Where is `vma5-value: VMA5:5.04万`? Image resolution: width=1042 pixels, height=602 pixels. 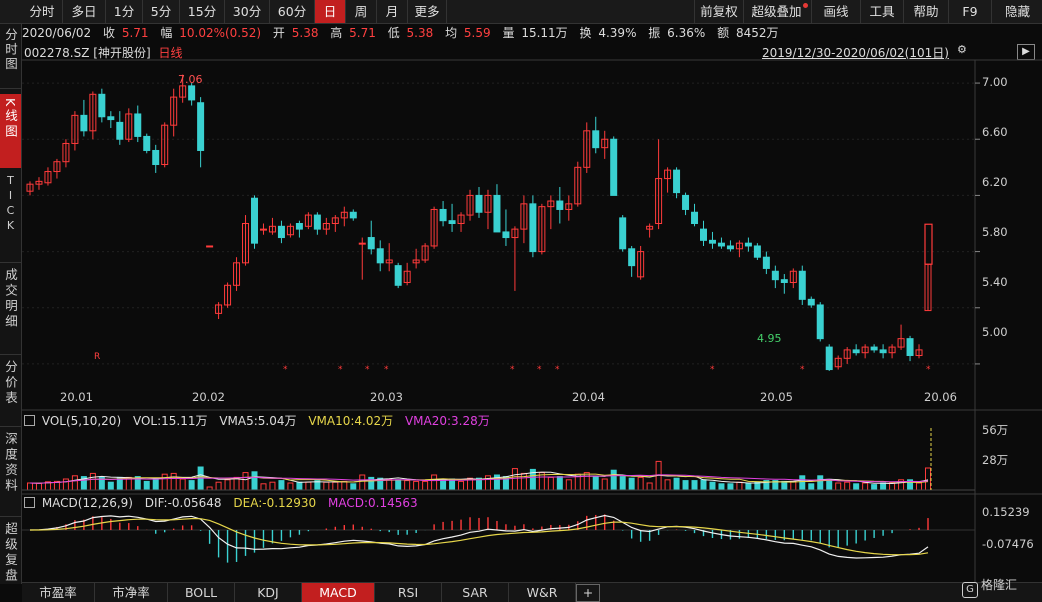
vma5-value: VMA5:5.04万 is located at coordinates (258, 421).